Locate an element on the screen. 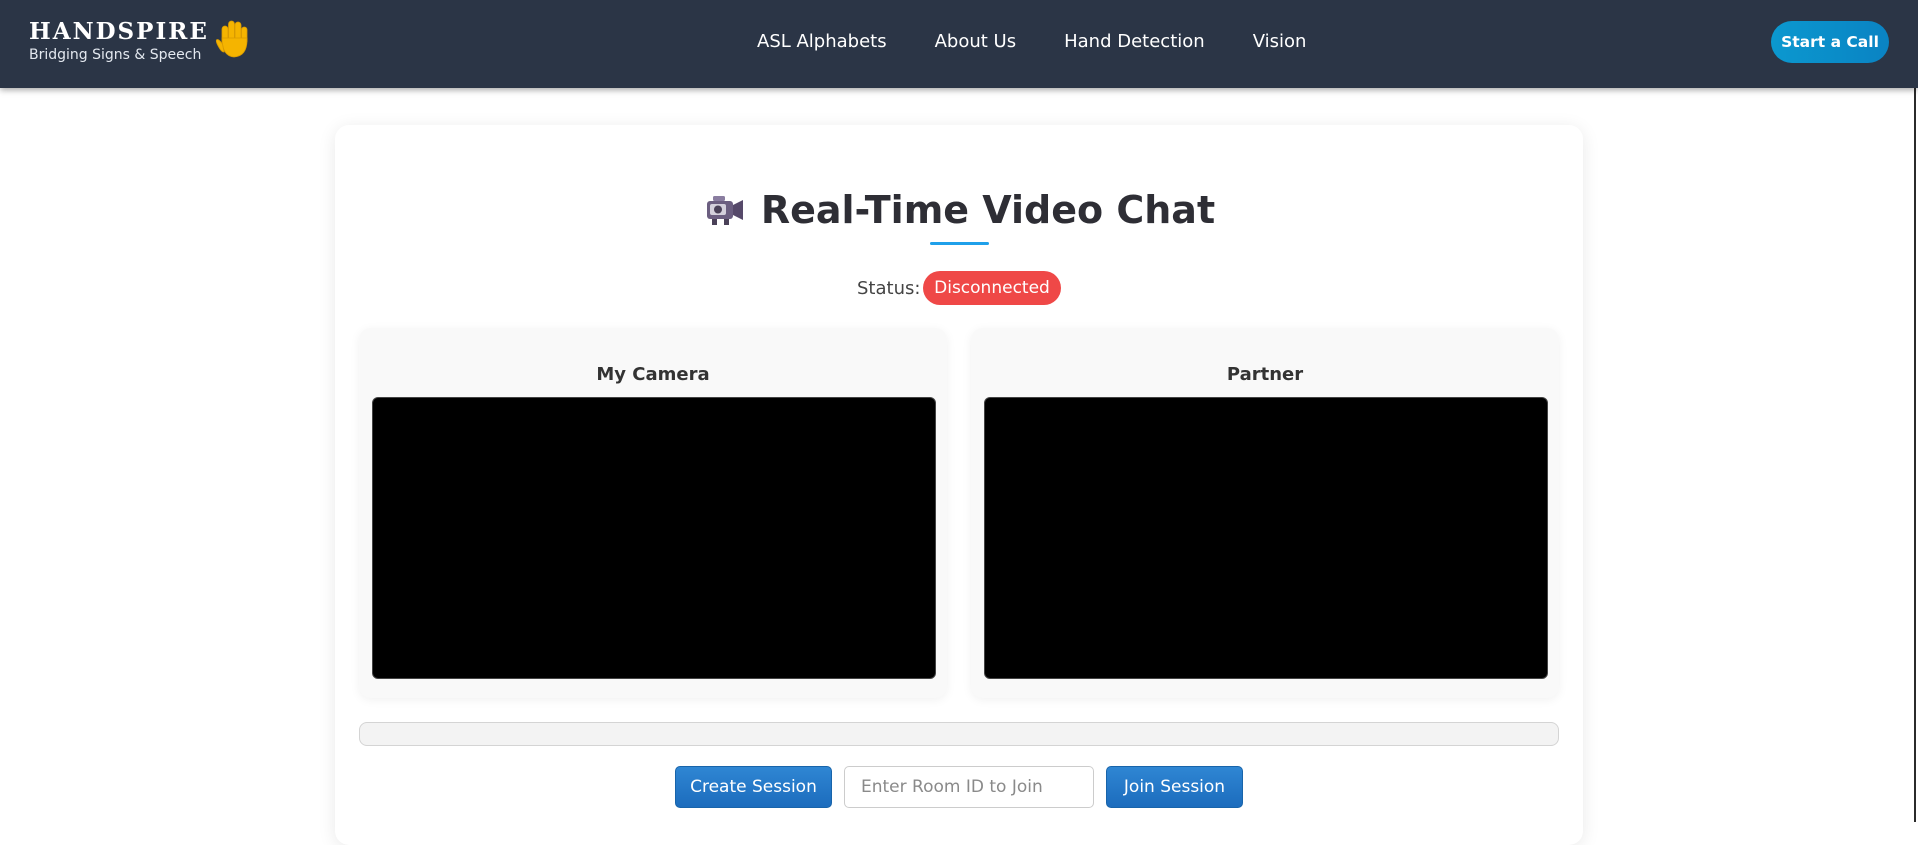  create-session-button: Create Session is located at coordinates (753, 787).